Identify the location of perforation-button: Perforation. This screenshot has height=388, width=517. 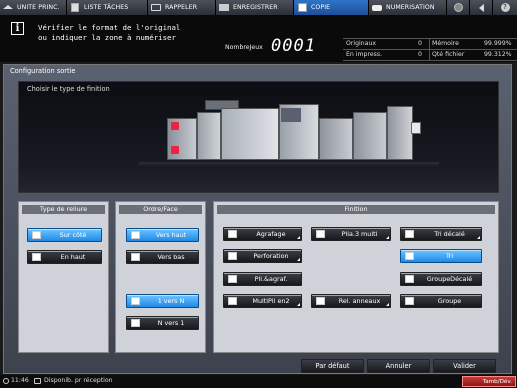
(262, 256).